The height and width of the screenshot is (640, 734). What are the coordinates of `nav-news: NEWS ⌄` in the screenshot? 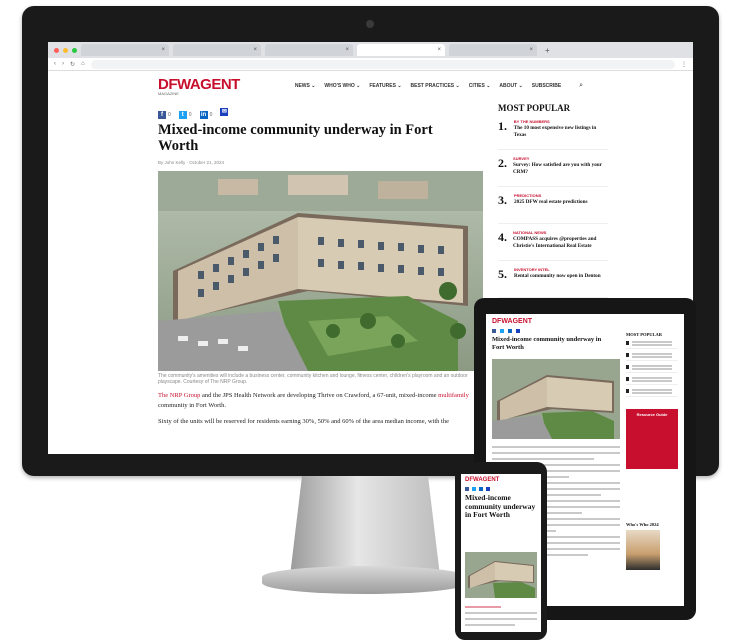 It's located at (305, 86).